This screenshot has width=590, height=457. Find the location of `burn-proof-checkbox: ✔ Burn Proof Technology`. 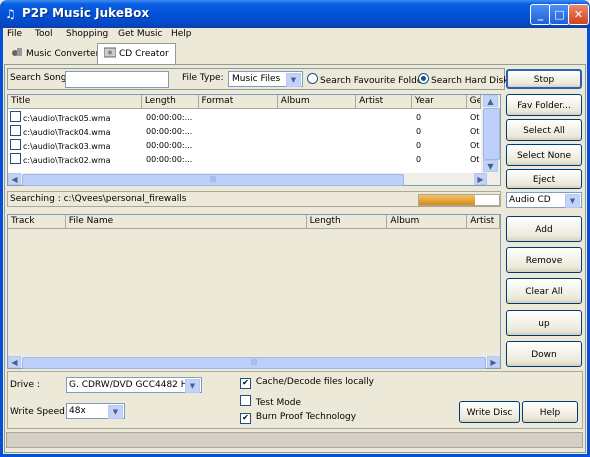

burn-proof-checkbox: ✔ Burn Proof Technology is located at coordinates (298, 418).